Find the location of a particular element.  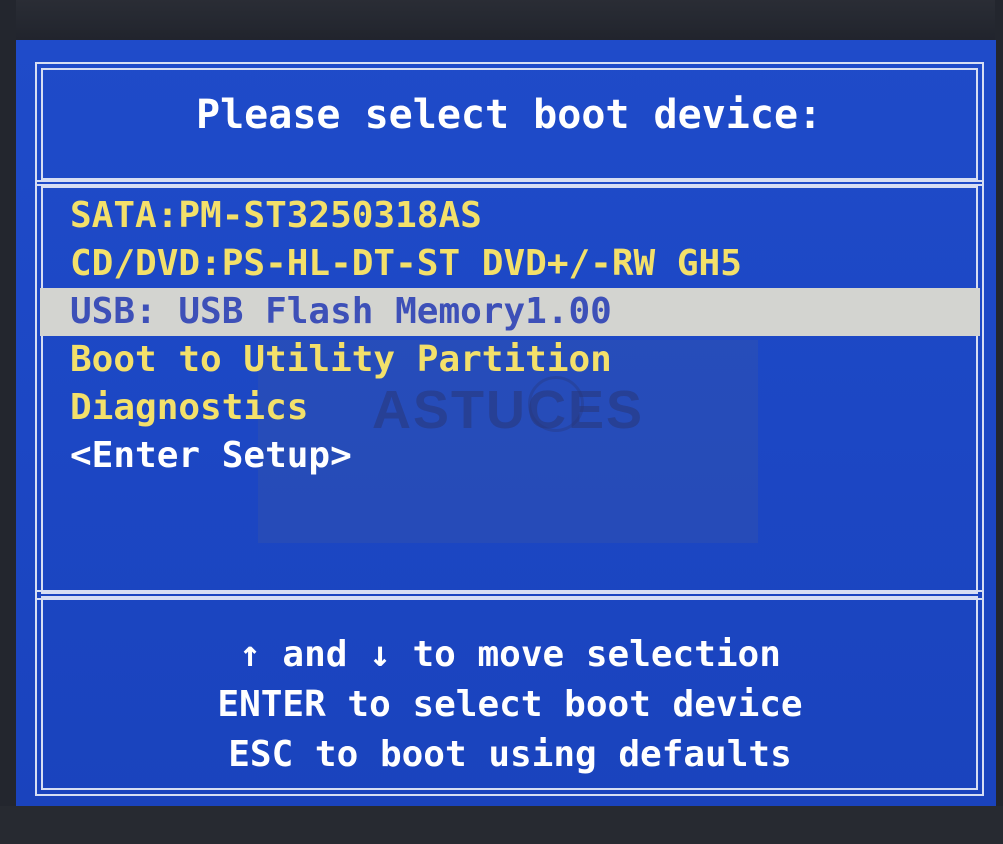

help-line-esc: ESC to boot using defaults is located at coordinates (510, 754).